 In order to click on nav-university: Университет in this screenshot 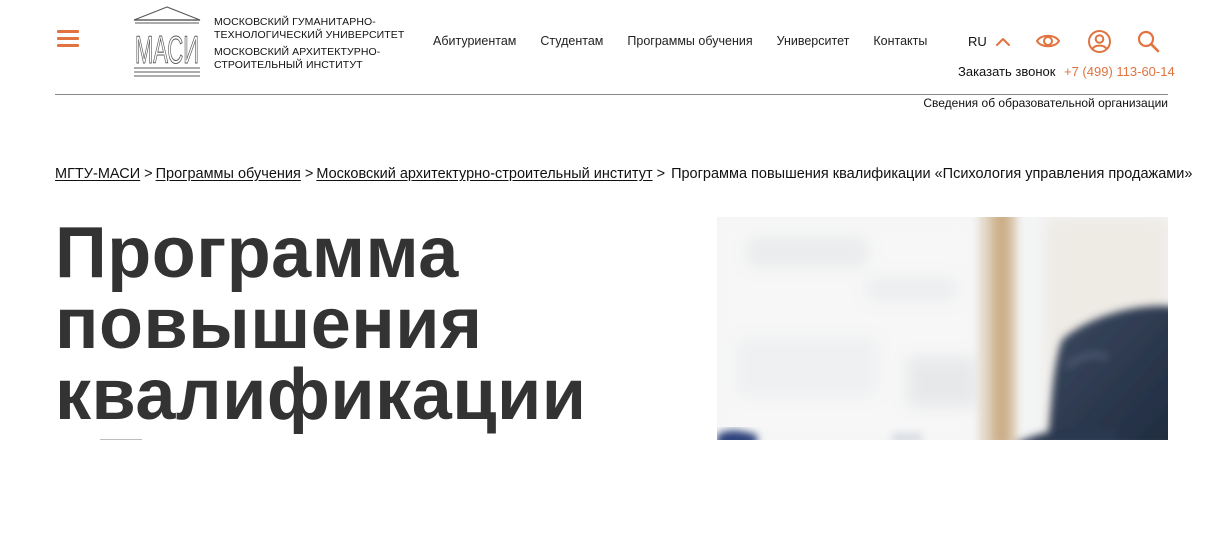, I will do `click(813, 41)`.